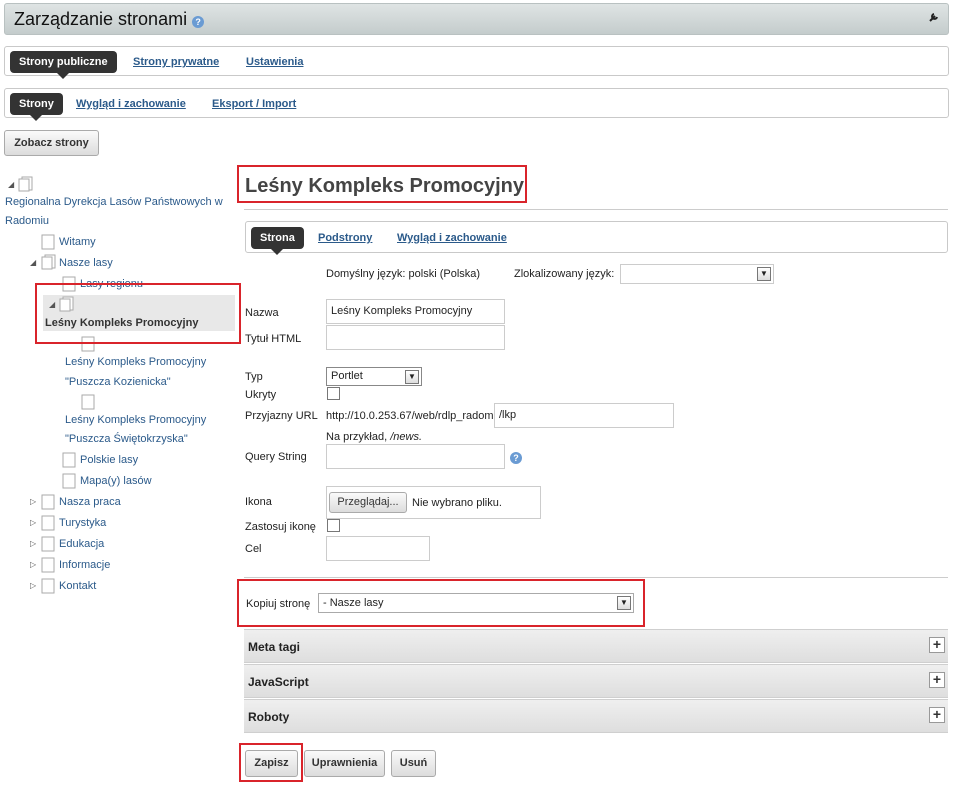 Image resolution: width=954 pixels, height=792 pixels. Describe the element at coordinates (77, 586) in the screenshot. I see `tree-item-kontakt: Kontakt` at that location.